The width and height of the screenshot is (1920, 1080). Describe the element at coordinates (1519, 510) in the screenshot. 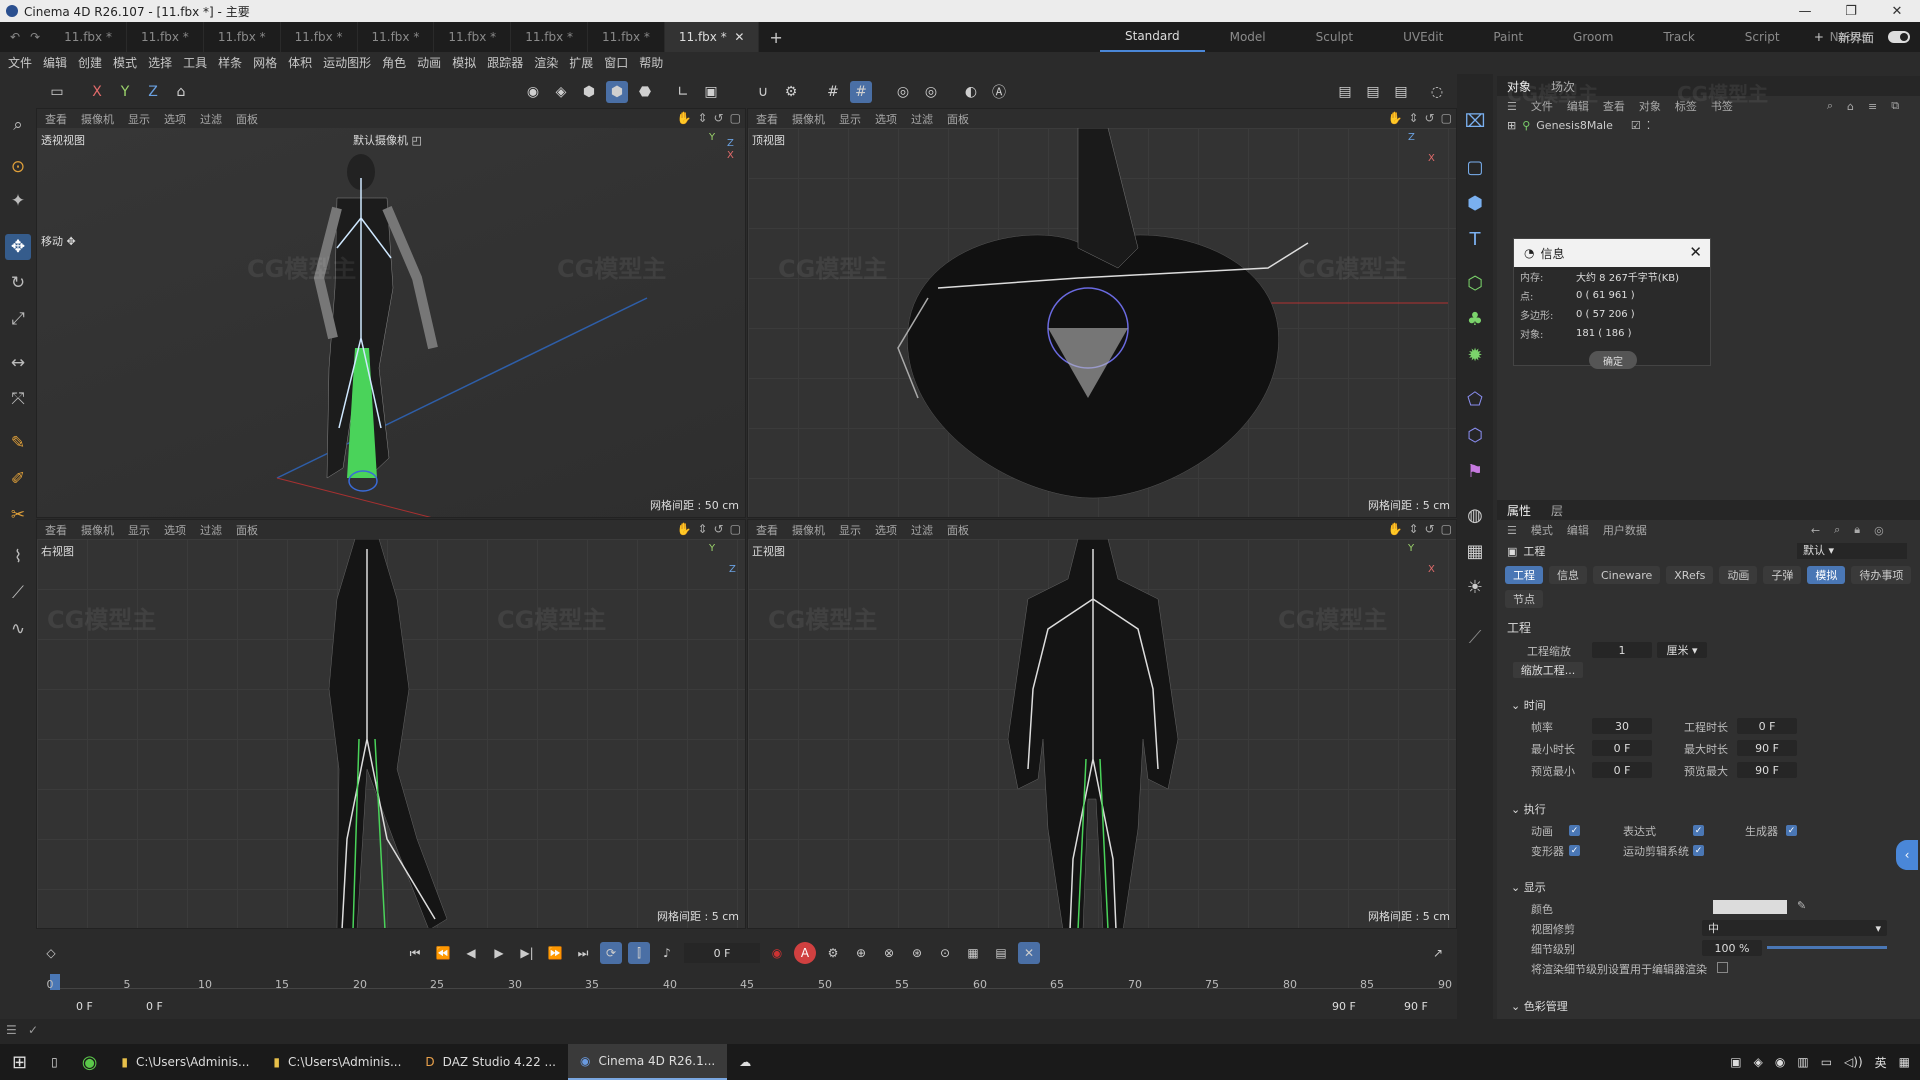

I see `tab-attributes: 属性` at that location.